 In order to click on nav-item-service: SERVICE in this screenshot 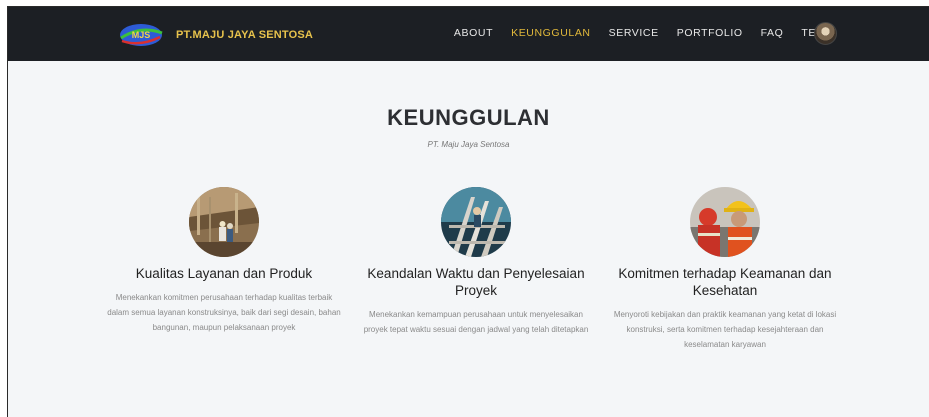, I will do `click(634, 33)`.